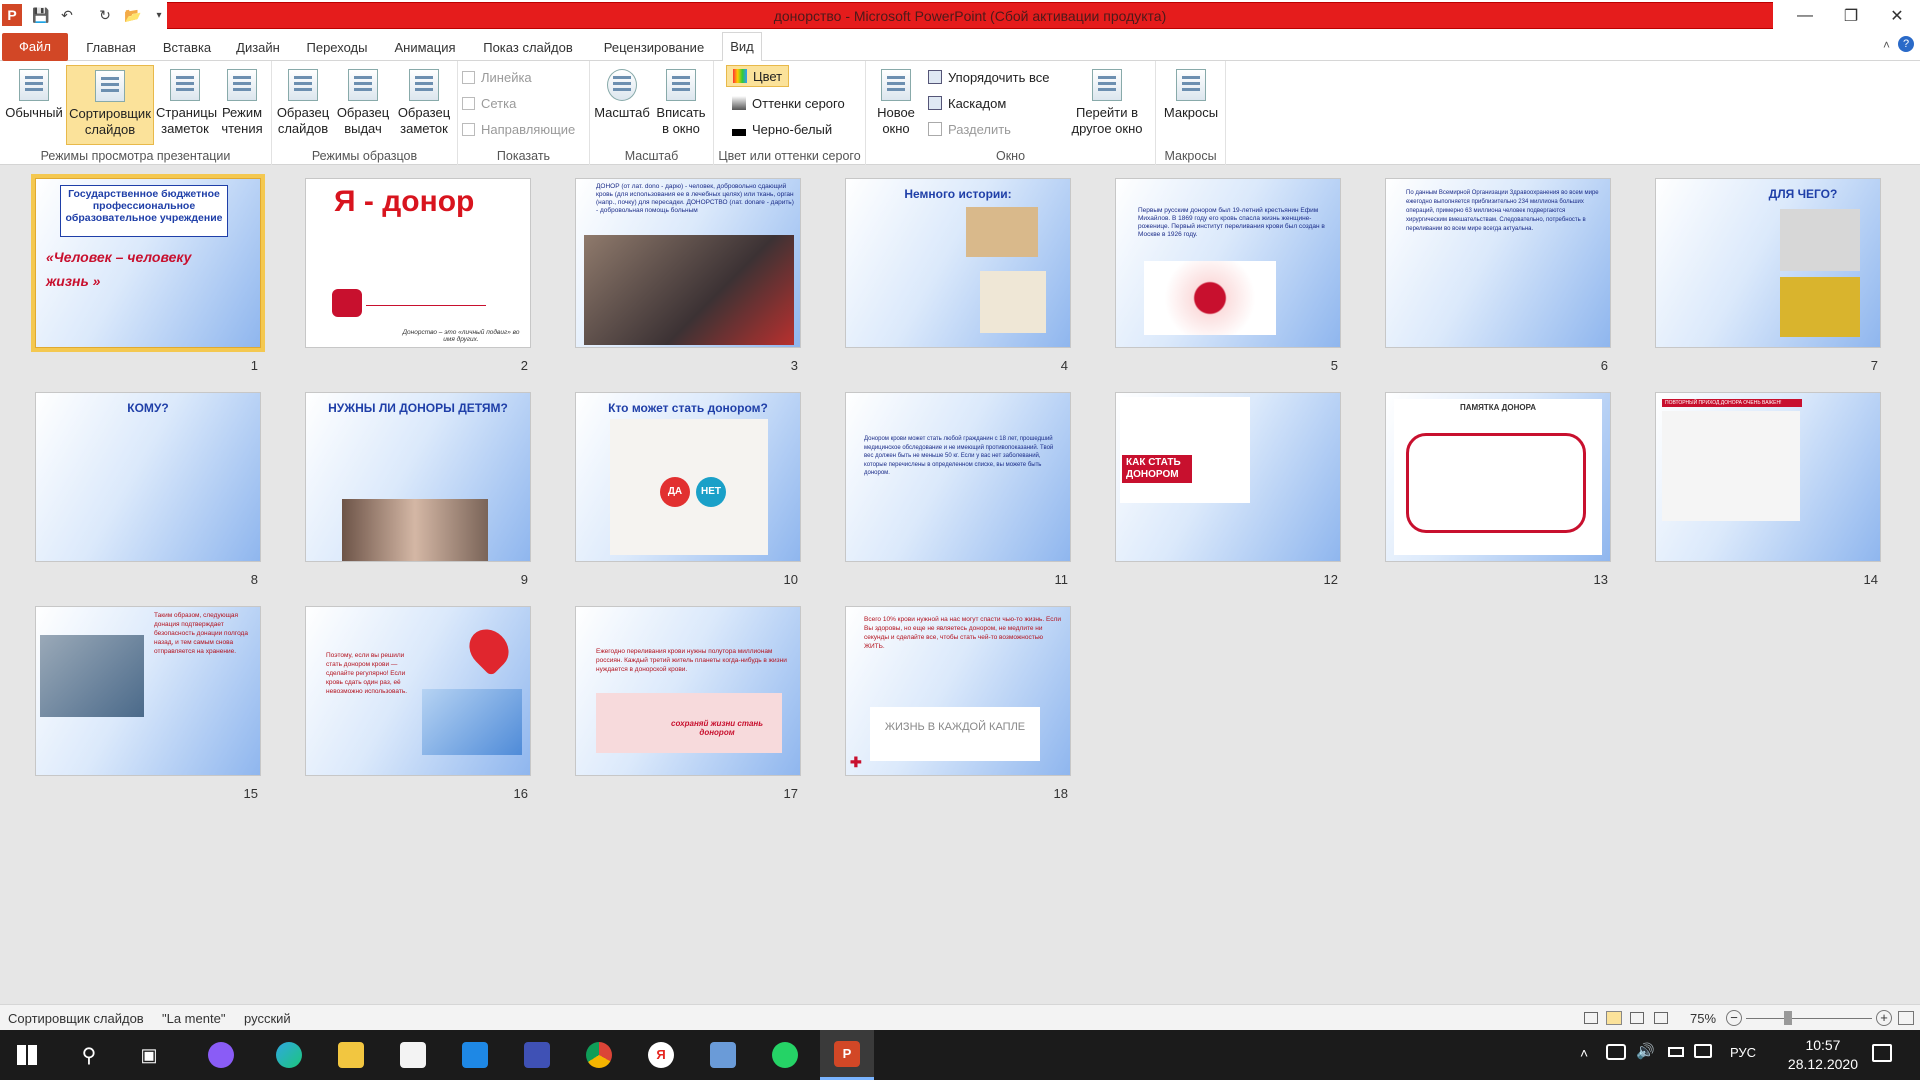  Describe the element at coordinates (1768, 263) in the screenshot. I see `slide-thumbnail: ДЛЯ ЧЕГО?` at that location.